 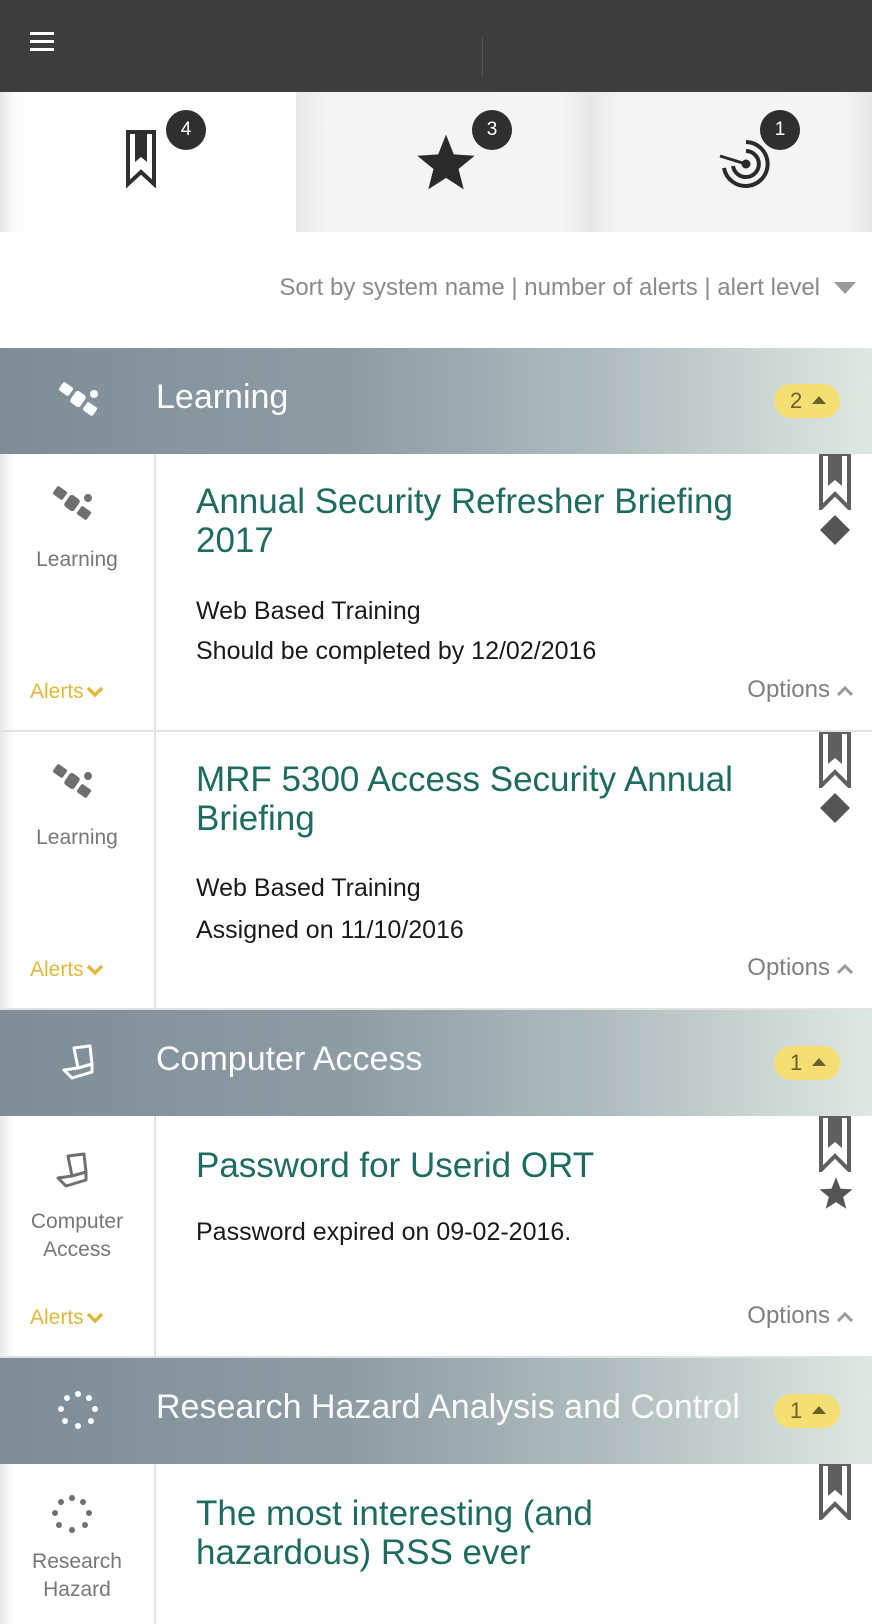 I want to click on card-title: MRF 5300 Access Security Annual Briefing, so click(x=486, y=799).